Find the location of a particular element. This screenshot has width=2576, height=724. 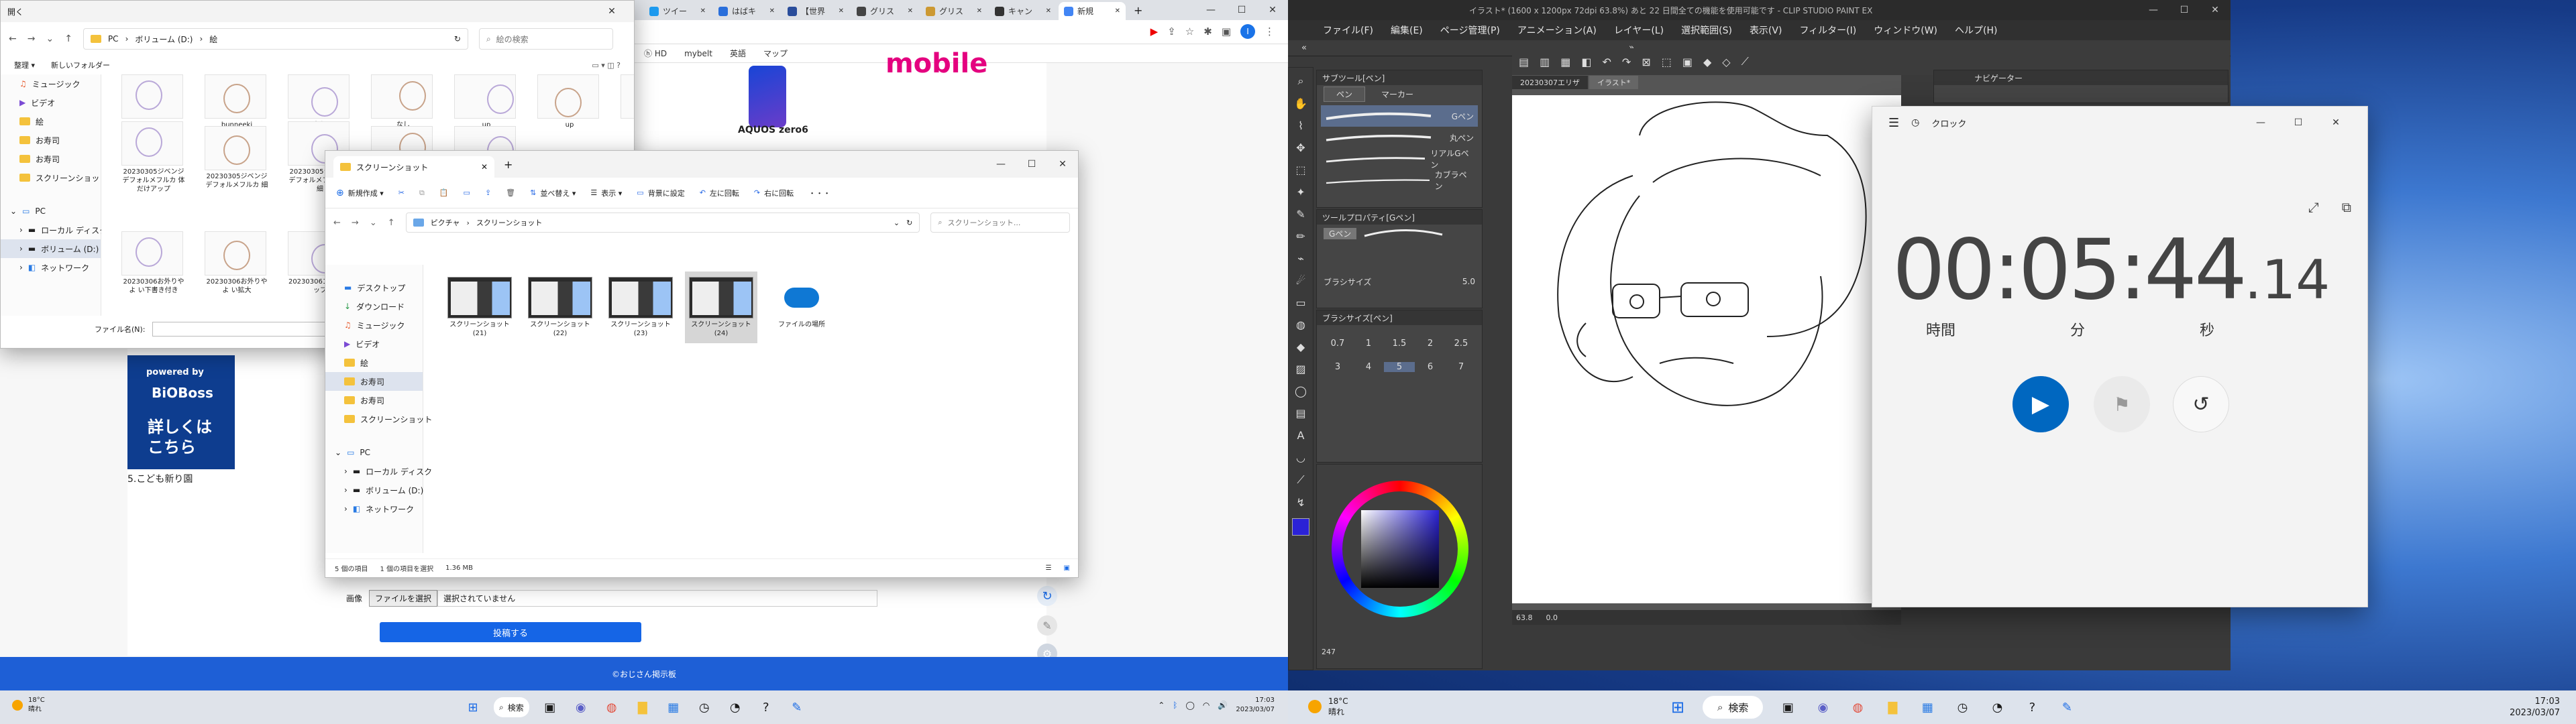

clock-app-icon: ◷ is located at coordinates (704, 707).